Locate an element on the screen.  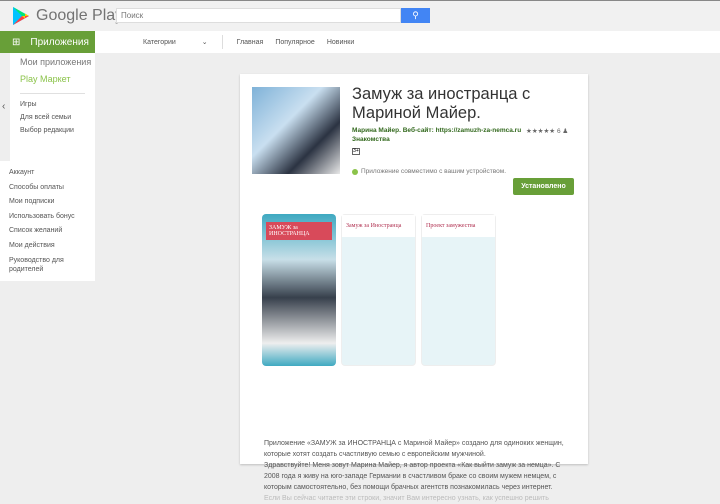
categories-menu: Категории ⌄ is located at coordinates (163, 42).